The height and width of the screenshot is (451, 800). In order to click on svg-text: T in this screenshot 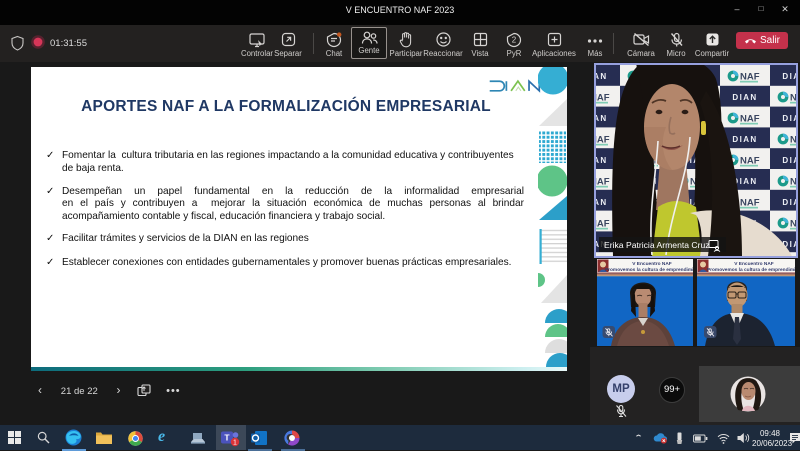, I will do `click(227, 438)`.